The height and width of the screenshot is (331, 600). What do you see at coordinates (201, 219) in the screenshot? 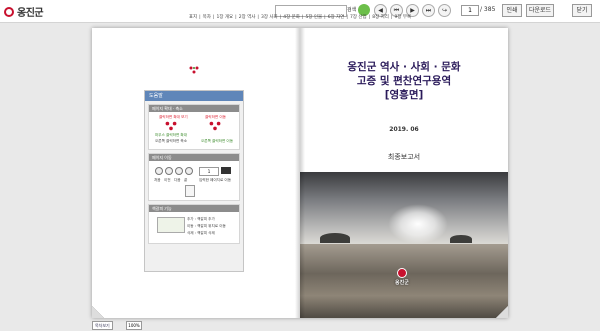
I see `bookmark-line-1: 추가 : 책갈피 추가` at bounding box center [201, 219].